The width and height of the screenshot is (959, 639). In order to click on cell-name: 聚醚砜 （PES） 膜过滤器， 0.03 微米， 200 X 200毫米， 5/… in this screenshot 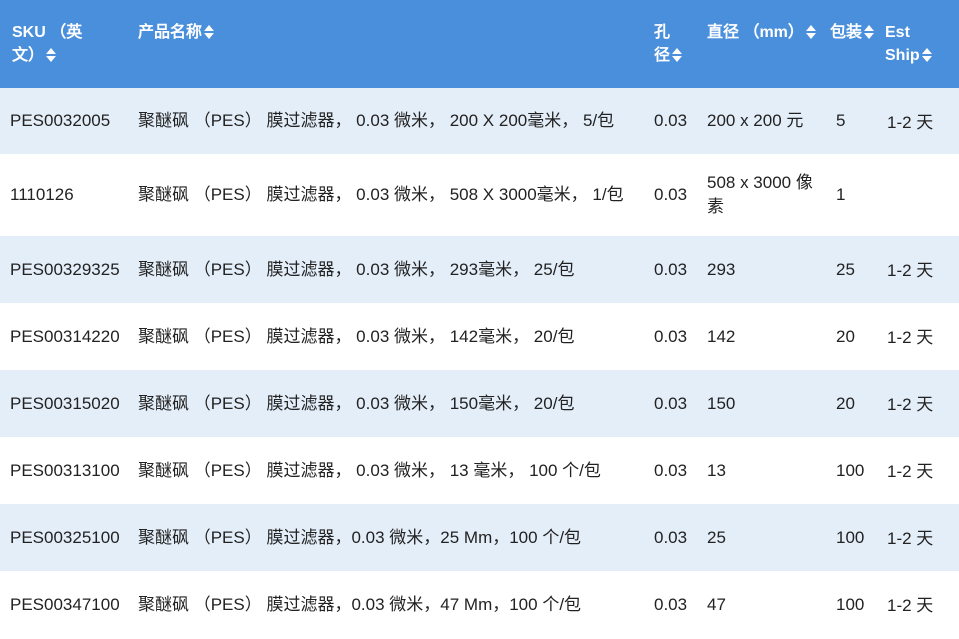, I will do `click(388, 121)`.